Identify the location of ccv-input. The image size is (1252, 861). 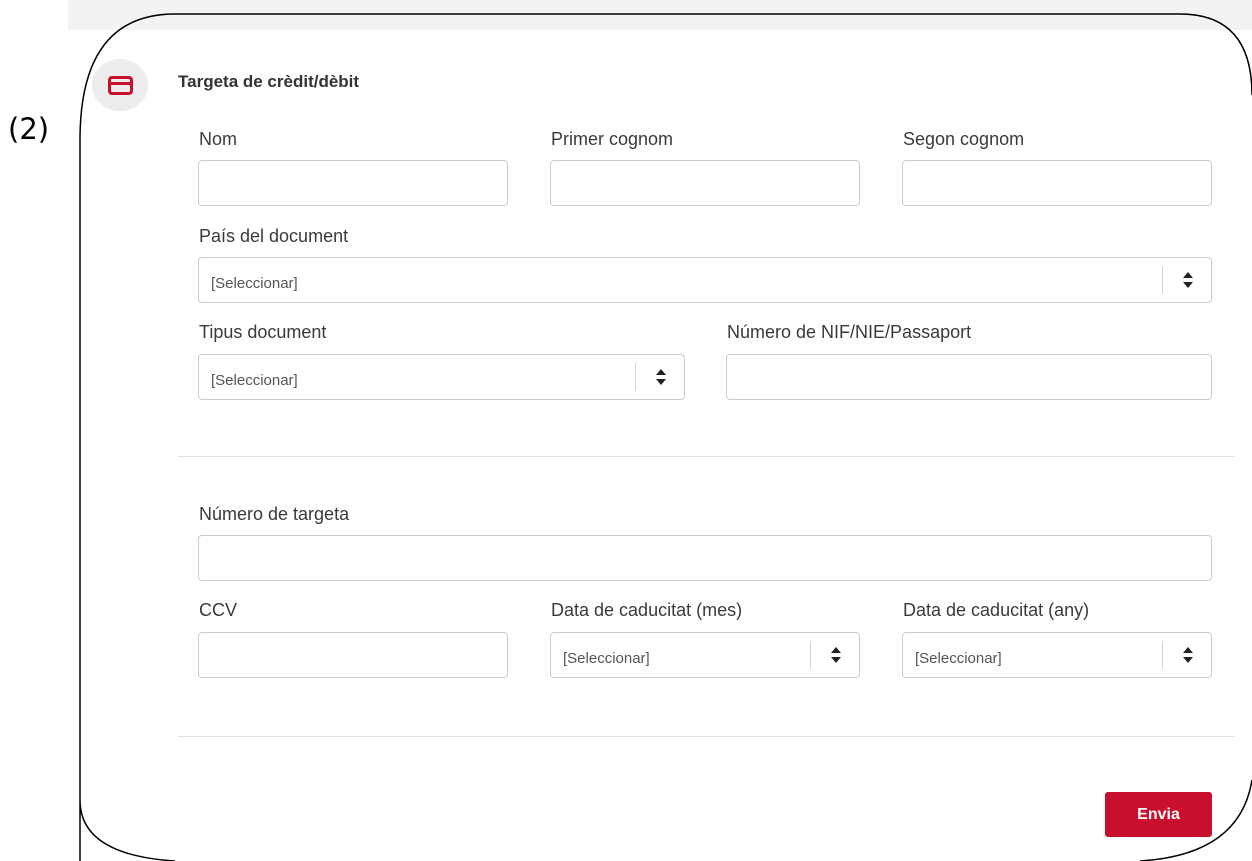
(353, 655).